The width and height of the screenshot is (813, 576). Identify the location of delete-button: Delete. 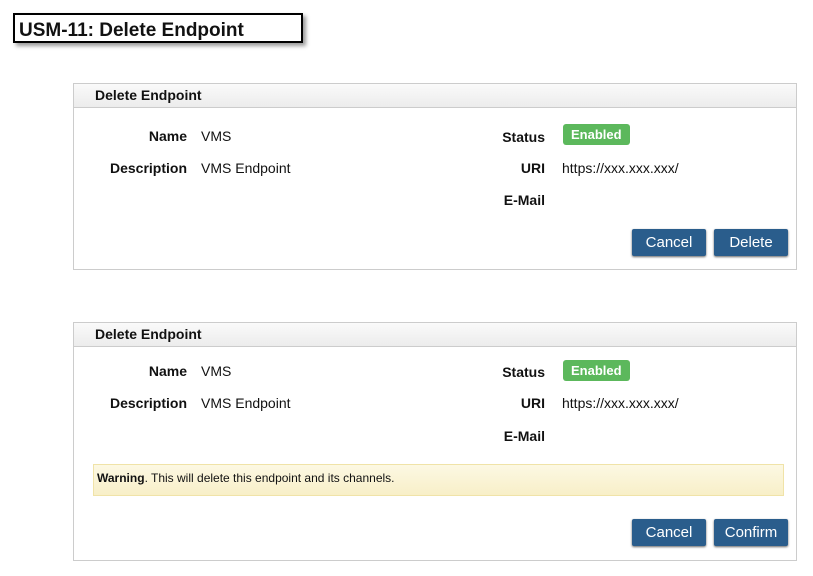
(751, 242).